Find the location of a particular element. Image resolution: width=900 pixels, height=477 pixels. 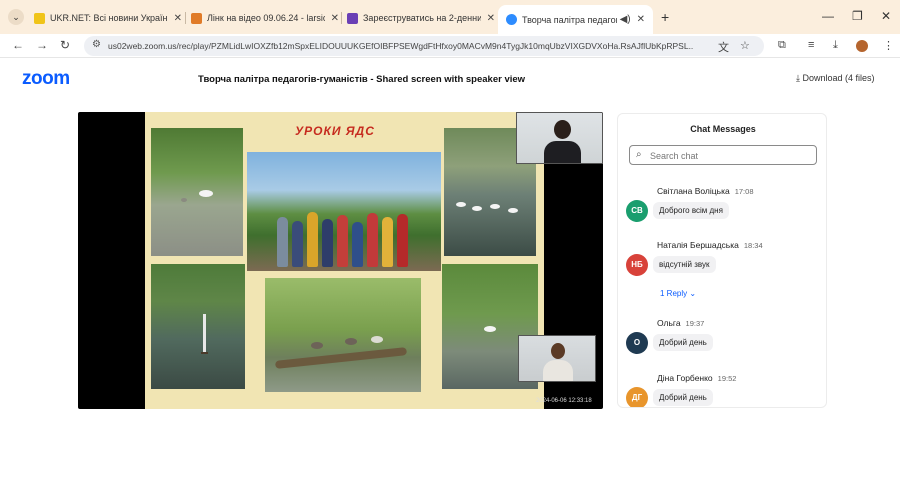

avatar: СВ is located at coordinates (637, 211).